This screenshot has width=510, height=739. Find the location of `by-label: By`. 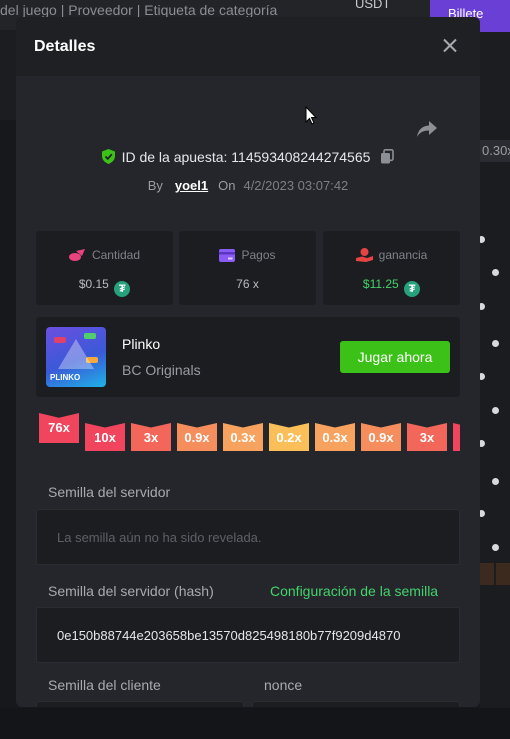

by-label: By is located at coordinates (155, 185).